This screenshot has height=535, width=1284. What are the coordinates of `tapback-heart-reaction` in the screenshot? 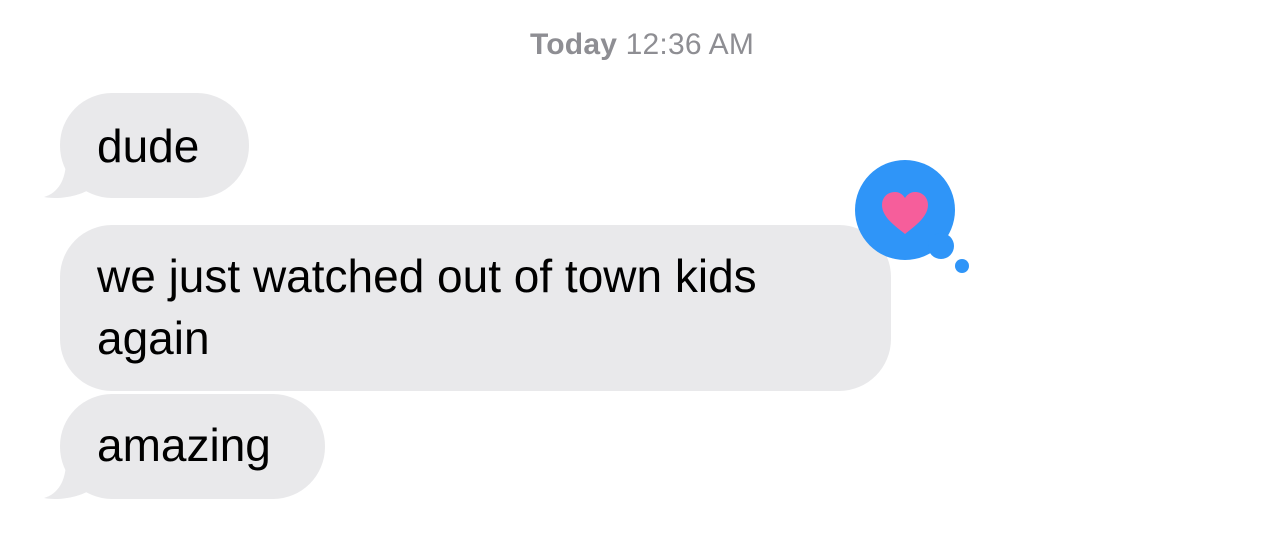 It's located at (914, 217).